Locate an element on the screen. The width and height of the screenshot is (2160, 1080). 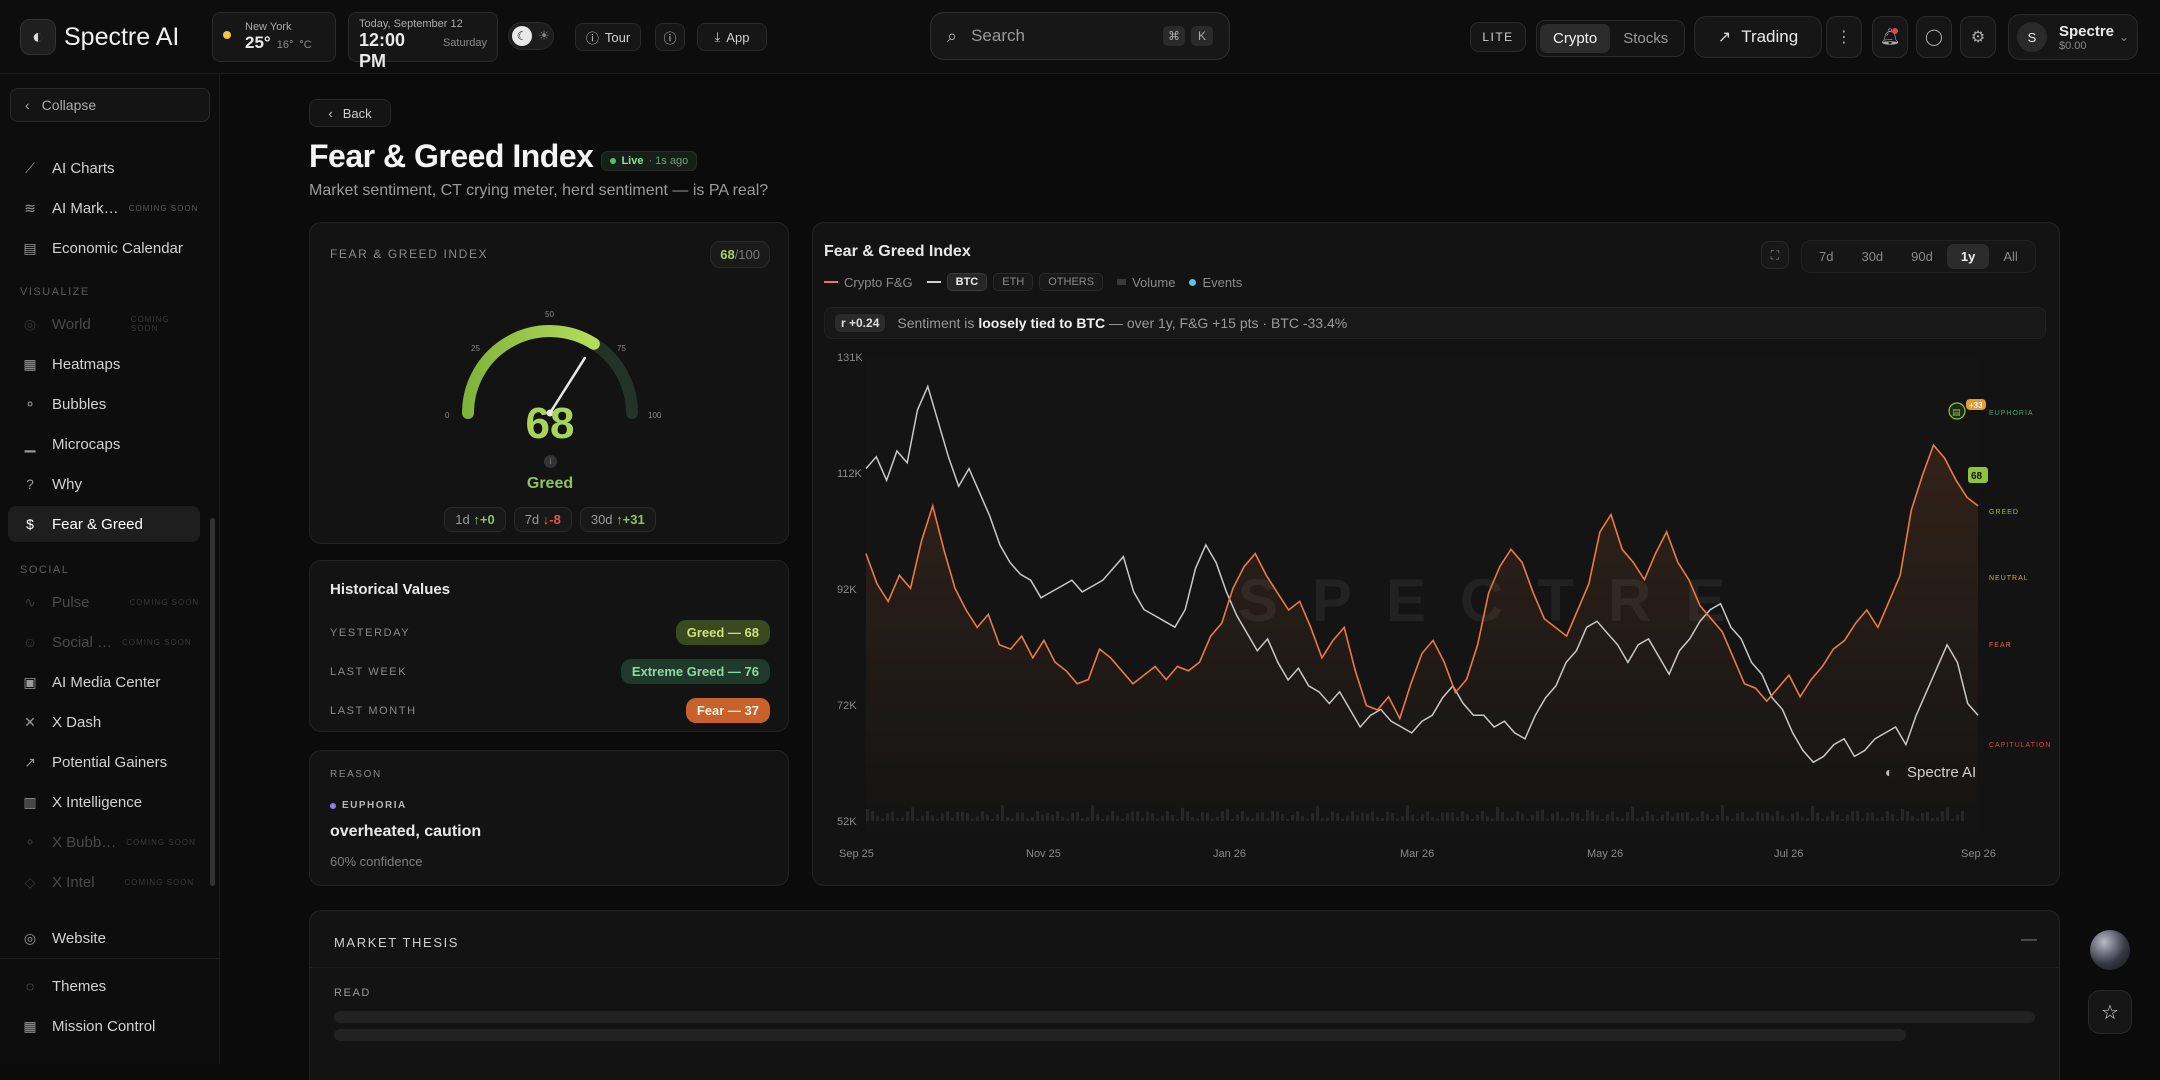
expand-button: ⛶ is located at coordinates (1775, 255).